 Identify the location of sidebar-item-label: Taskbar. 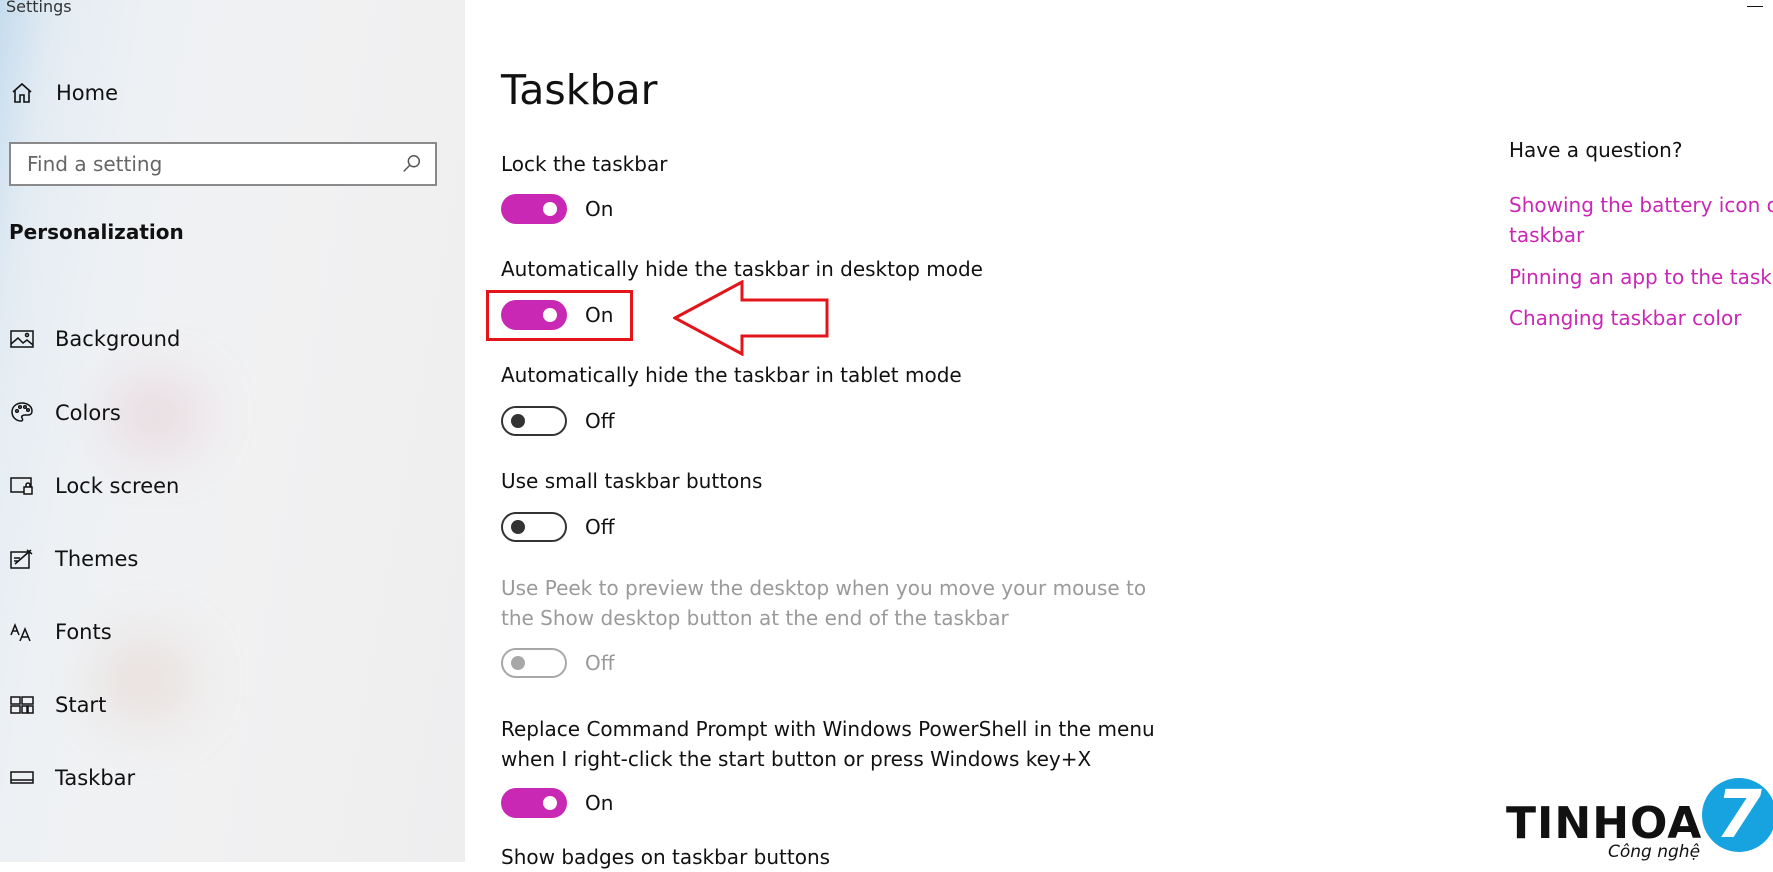
(95, 778).